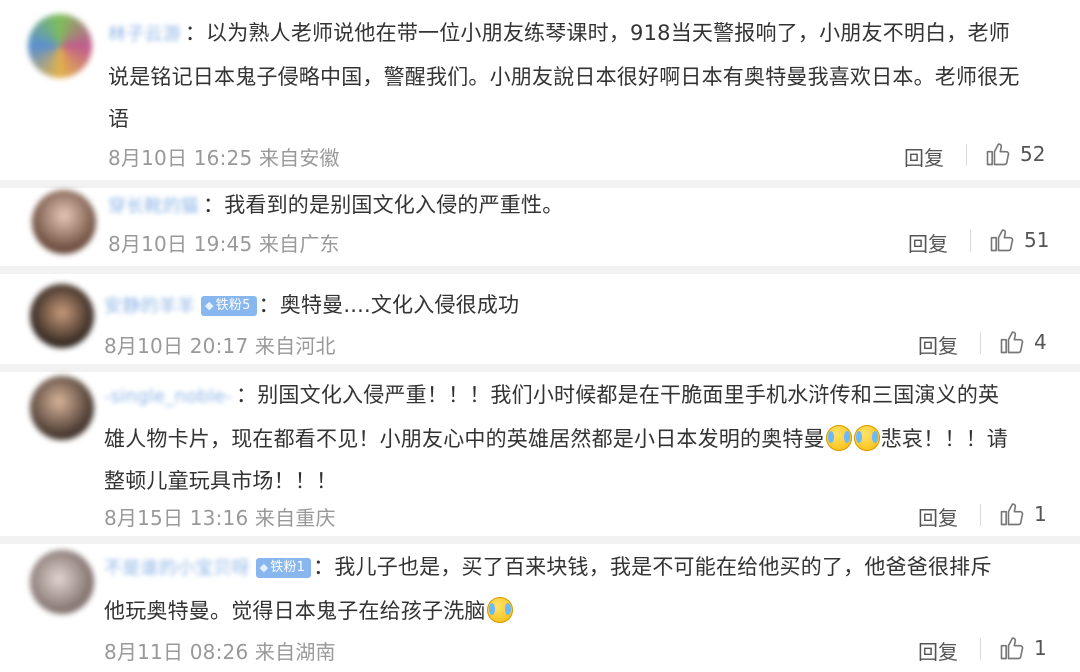 This screenshot has width=1080, height=672. I want to click on username: 穿长靴的猫, so click(153, 207).